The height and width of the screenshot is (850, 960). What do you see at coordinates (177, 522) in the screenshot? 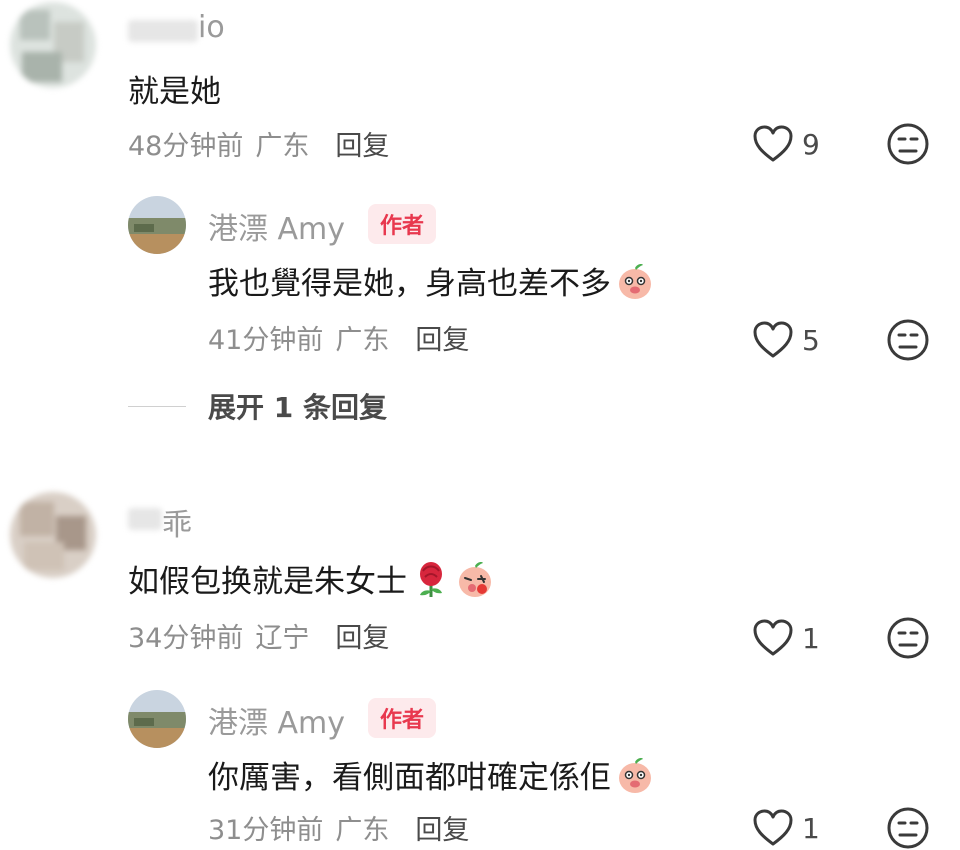
I see `username: 乖` at bounding box center [177, 522].